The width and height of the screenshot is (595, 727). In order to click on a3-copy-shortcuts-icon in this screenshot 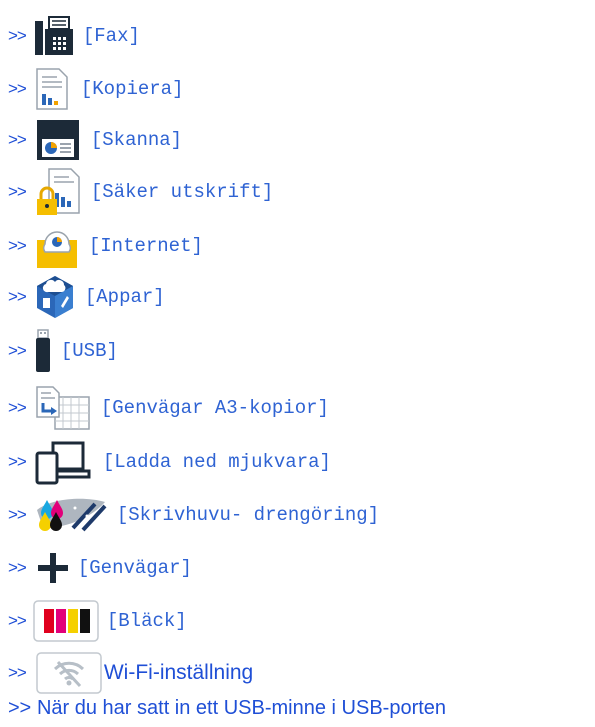, I will do `click(63, 408)`.